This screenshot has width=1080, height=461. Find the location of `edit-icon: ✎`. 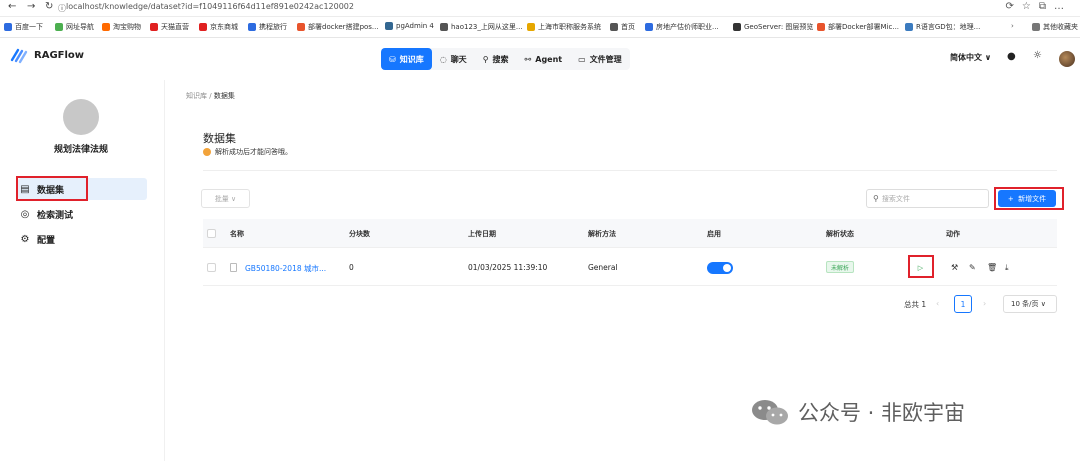

edit-icon: ✎ is located at coordinates (972, 267).